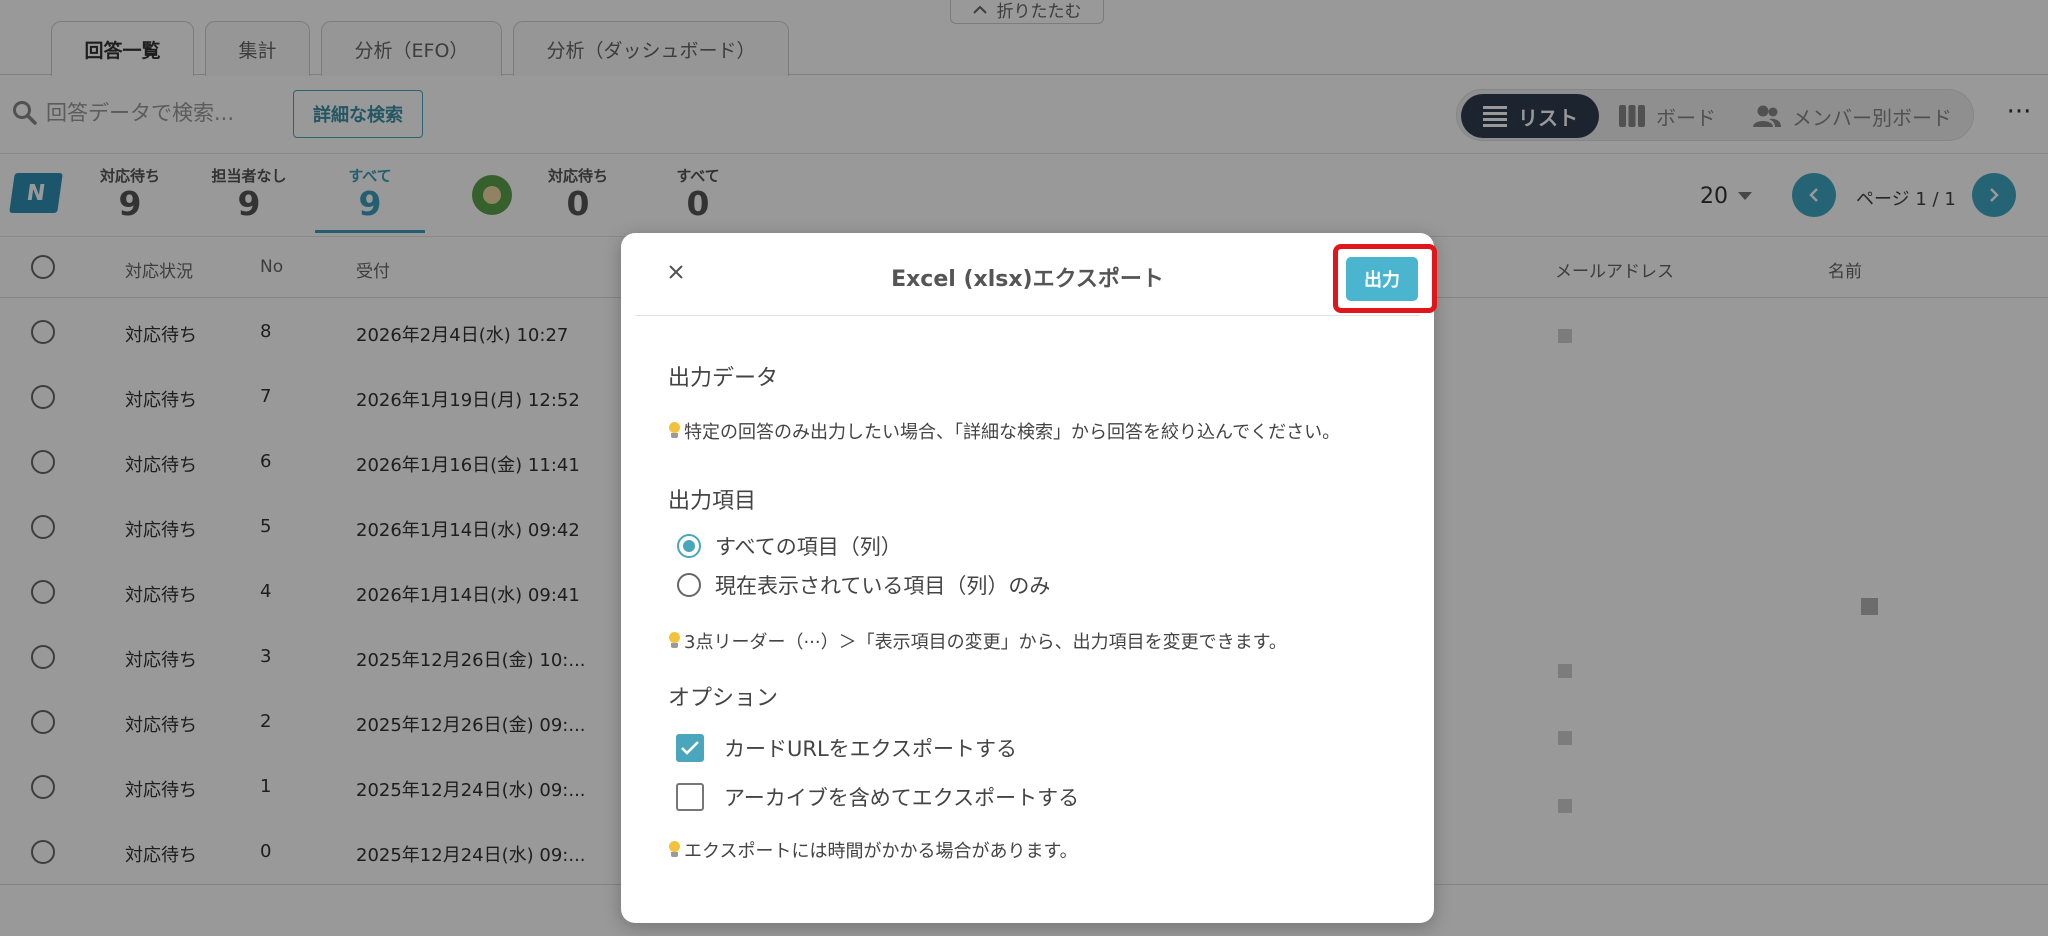 The image size is (2048, 936). I want to click on modal-header: Excel (xlsx)エクスポート 出力, so click(1036, 274).